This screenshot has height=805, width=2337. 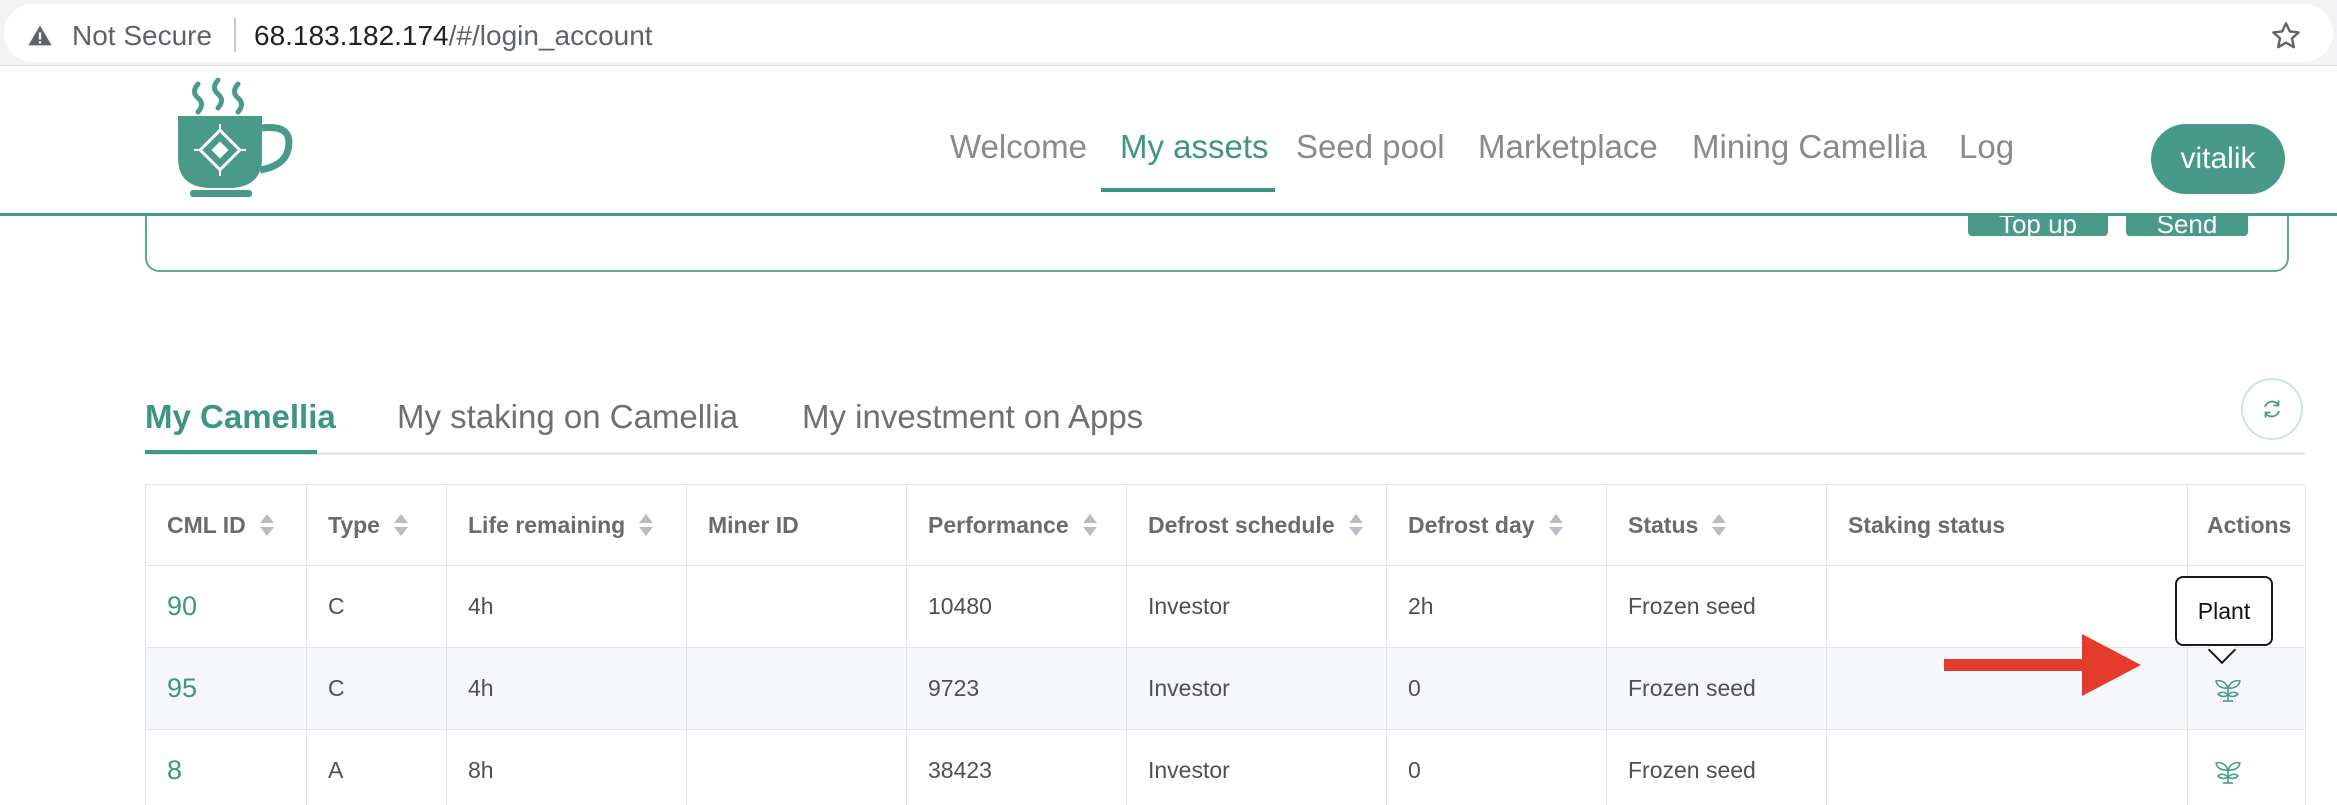 I want to click on table-row: 8 A 8h 38423 Investor 0 Frozen seed, so click(x=1226, y=767).